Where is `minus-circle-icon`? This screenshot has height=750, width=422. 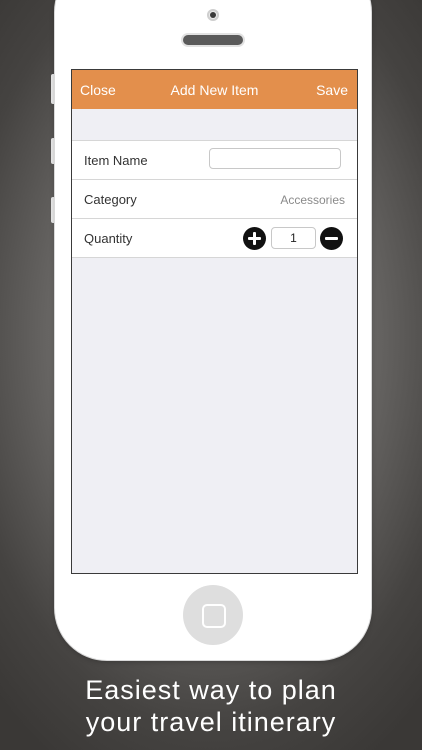 minus-circle-icon is located at coordinates (331, 238).